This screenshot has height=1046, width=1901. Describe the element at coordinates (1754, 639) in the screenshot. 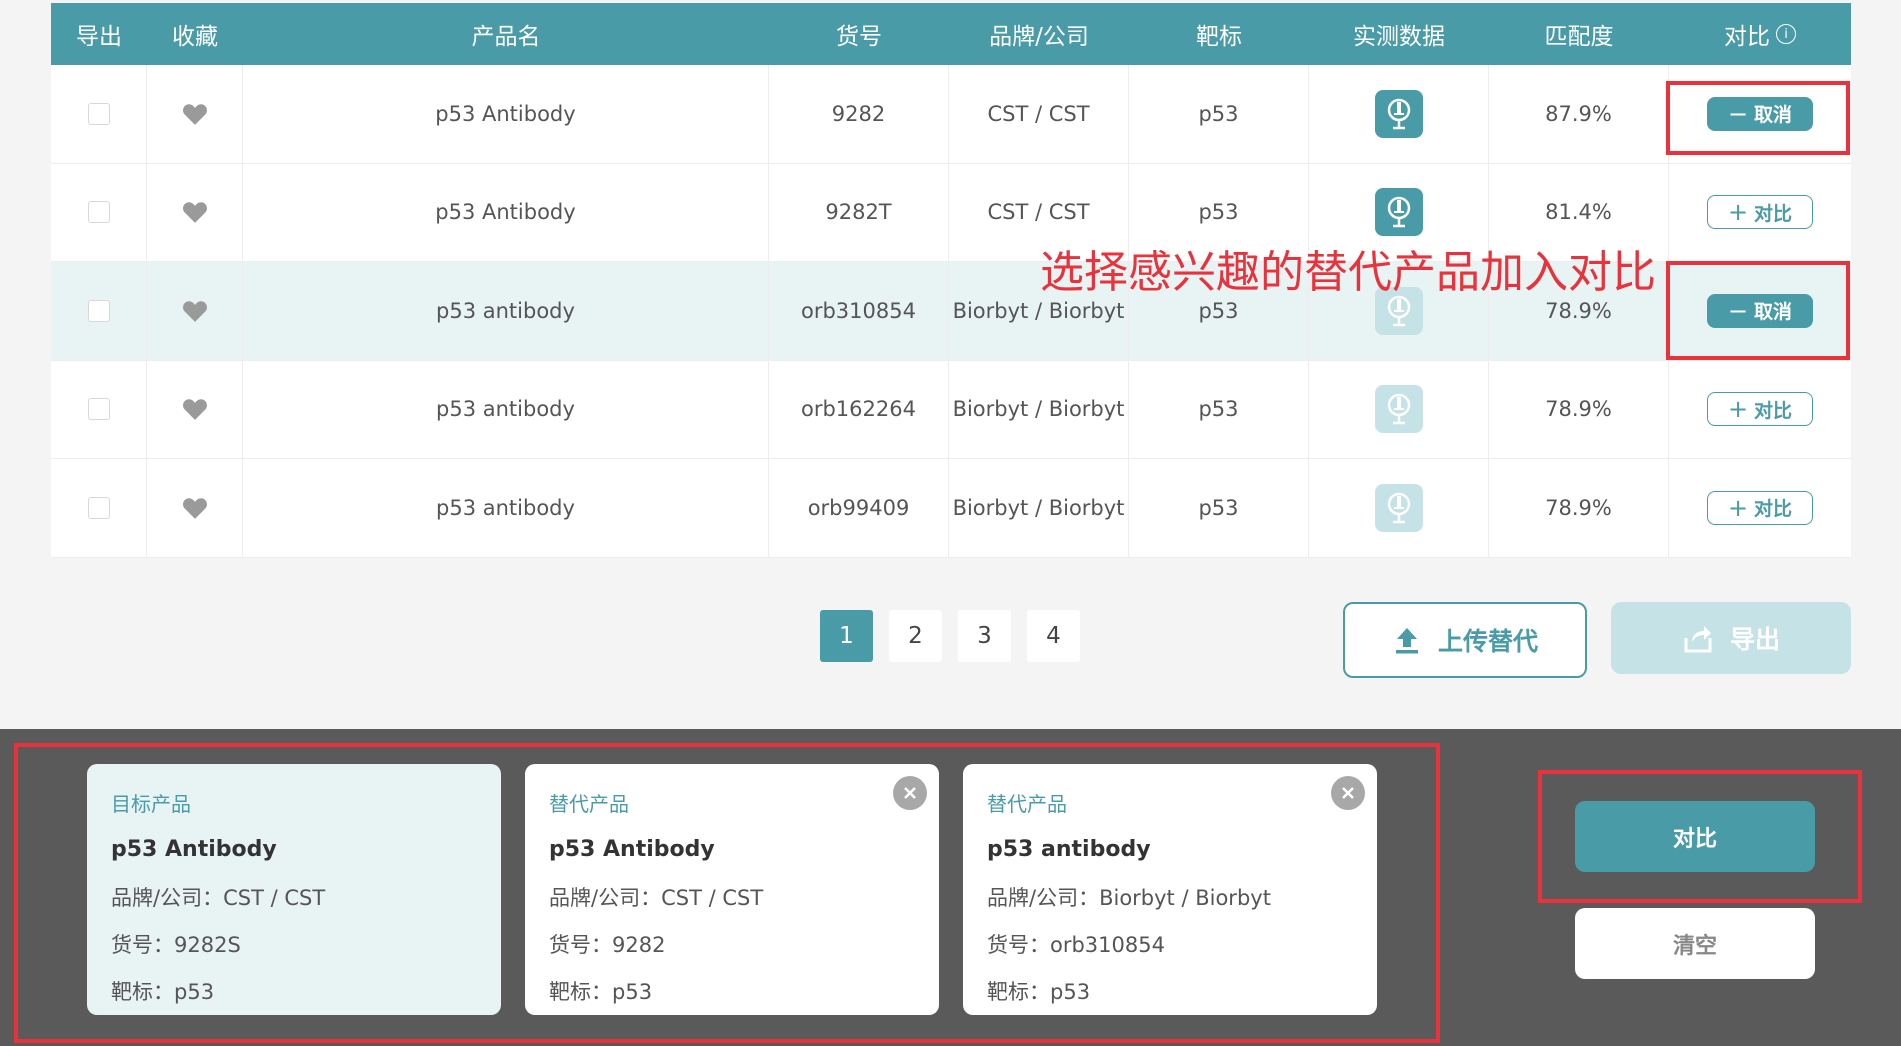

I see `export-label: 导出` at that location.